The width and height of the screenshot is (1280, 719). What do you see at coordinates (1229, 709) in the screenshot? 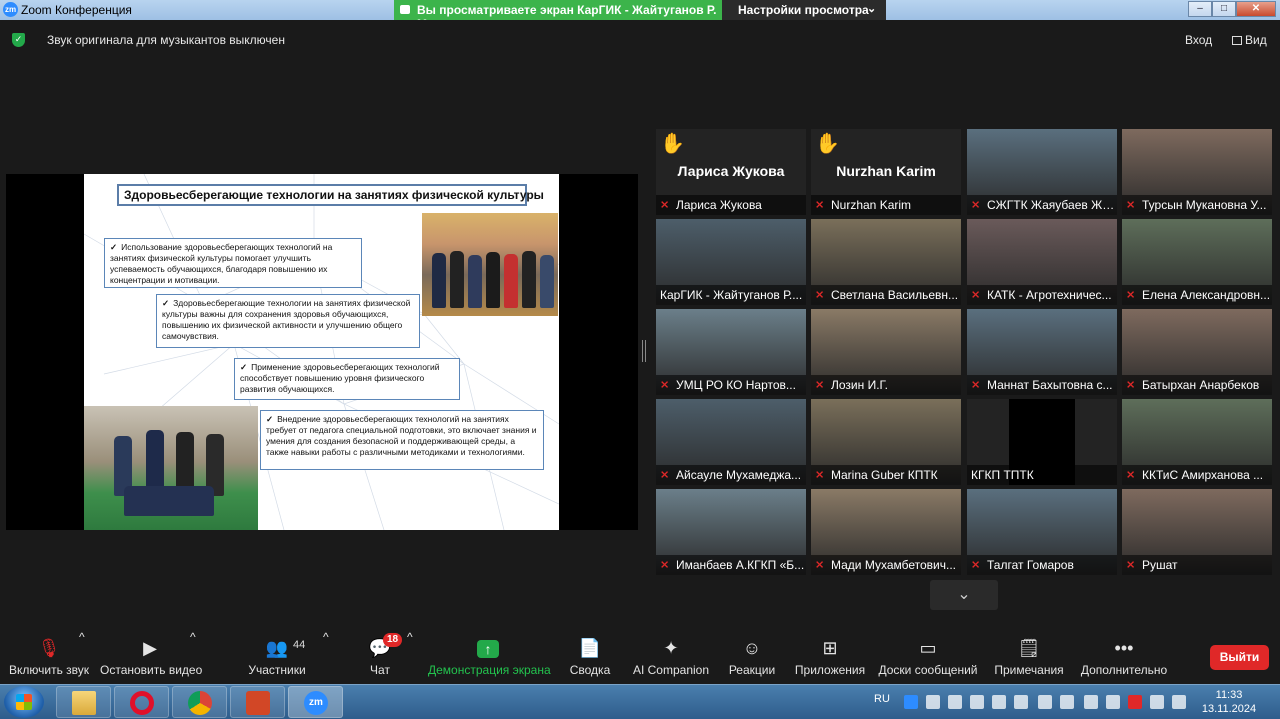
I see `clock-date: 13.11.2024` at bounding box center [1229, 709].